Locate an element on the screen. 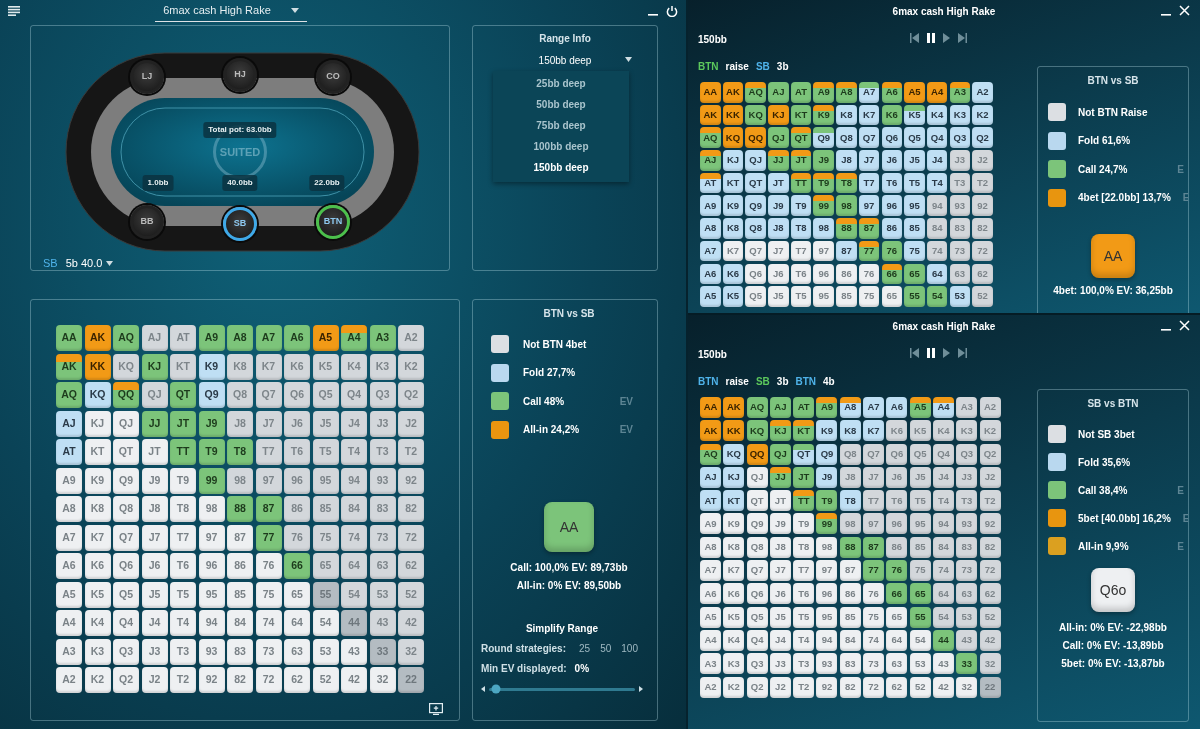  hand-cell: 72 is located at coordinates (268, 680).